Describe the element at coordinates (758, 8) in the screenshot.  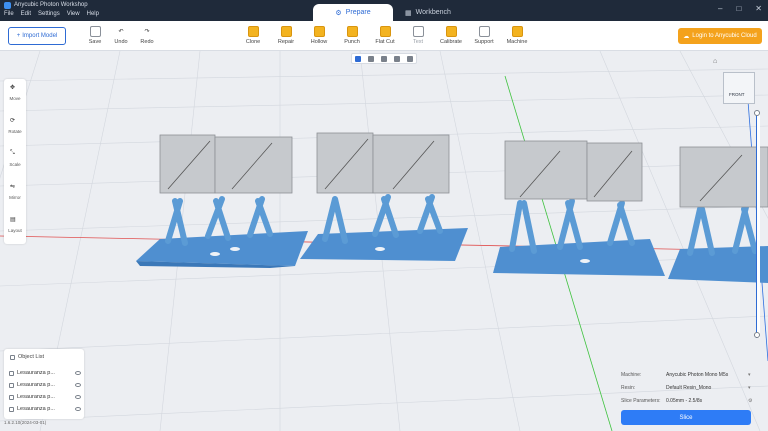
I see `close-icon: ✕` at that location.